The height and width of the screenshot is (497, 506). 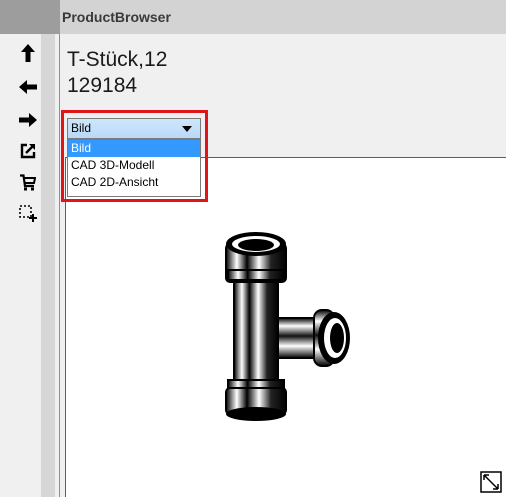 I want to click on cart-button, so click(x=28, y=182).